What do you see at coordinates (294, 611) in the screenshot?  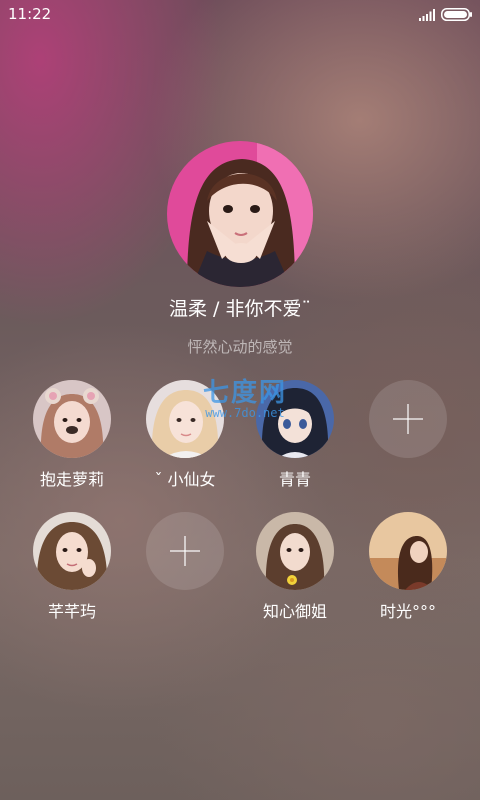 I see `contact-label: 知心御姐` at bounding box center [294, 611].